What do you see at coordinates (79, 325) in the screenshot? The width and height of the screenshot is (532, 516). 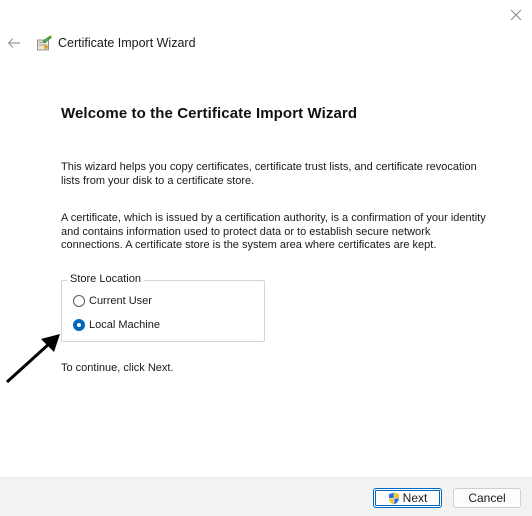 I see `radio-local-machine-circle` at bounding box center [79, 325].